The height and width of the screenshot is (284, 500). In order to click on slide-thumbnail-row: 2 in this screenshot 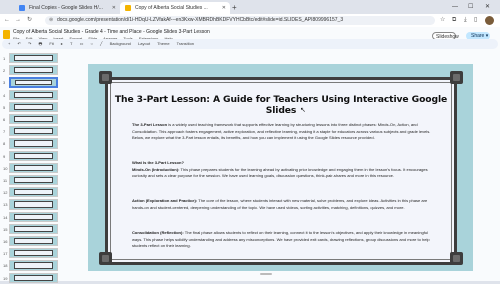, I will do `click(31, 70)`.